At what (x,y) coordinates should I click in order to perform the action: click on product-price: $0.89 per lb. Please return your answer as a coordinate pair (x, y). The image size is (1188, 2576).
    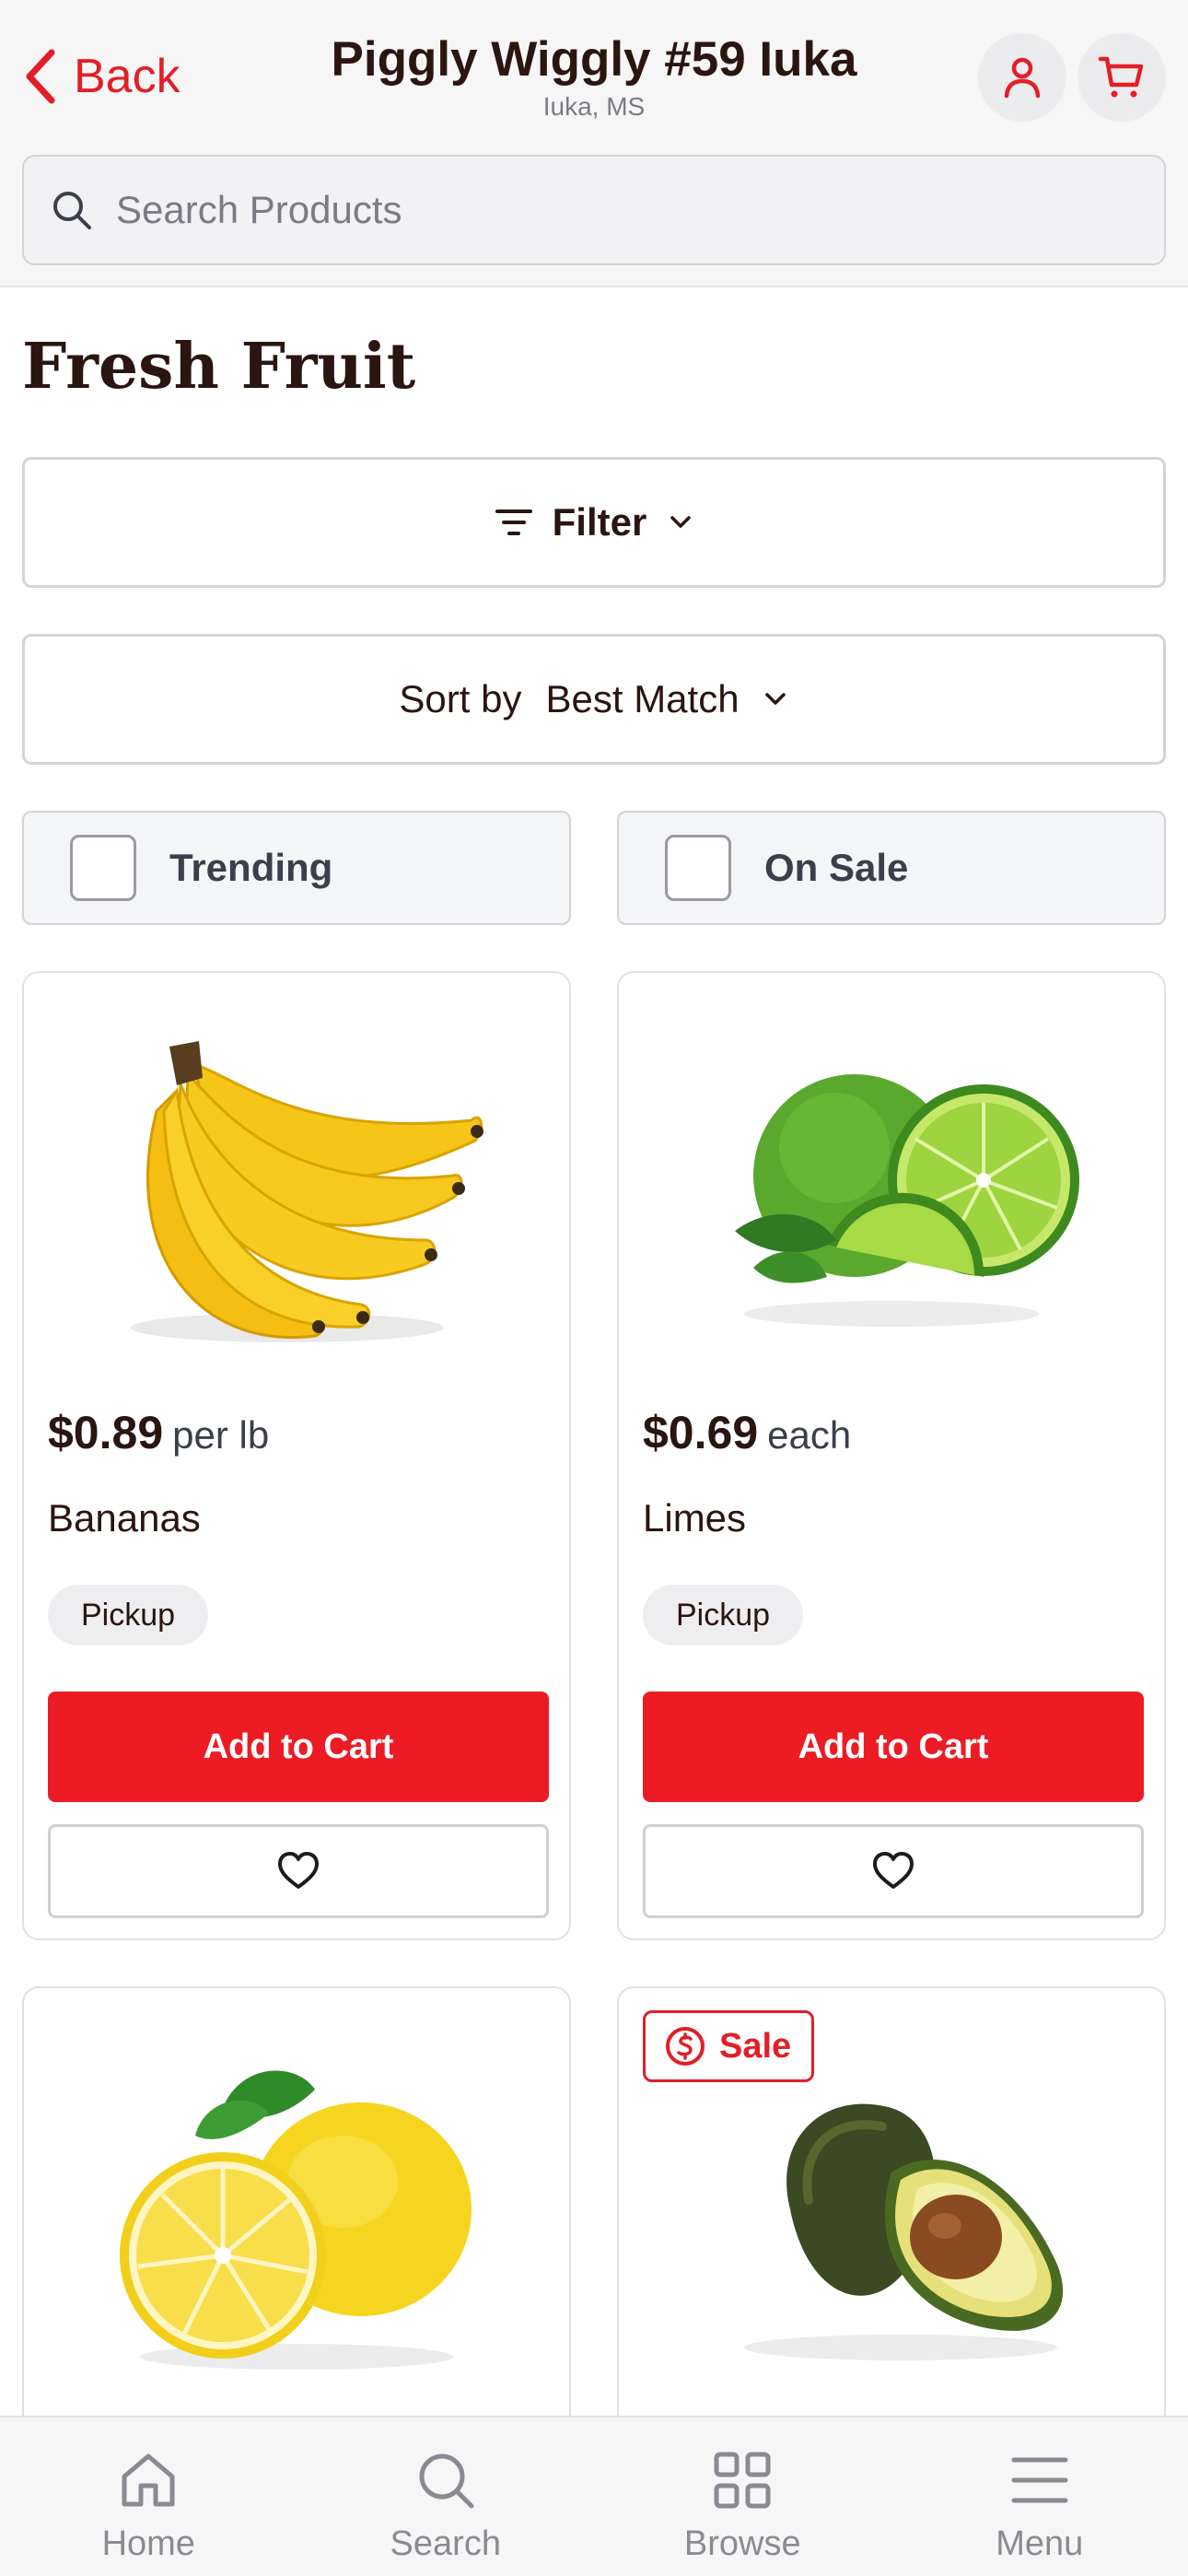
    Looking at the image, I should click on (158, 1432).